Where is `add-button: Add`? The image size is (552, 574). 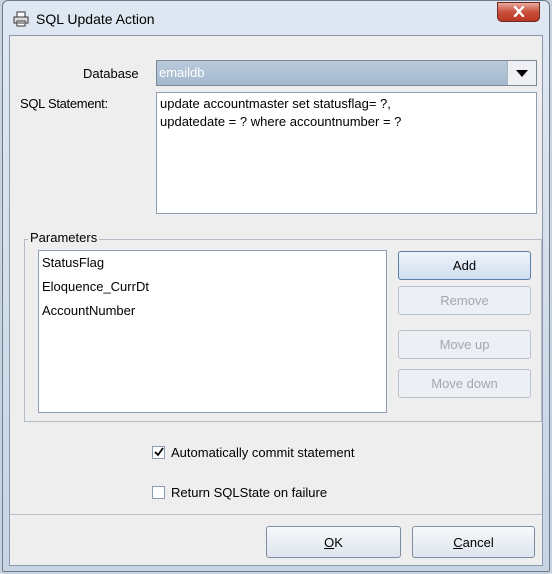 add-button: Add is located at coordinates (464, 265).